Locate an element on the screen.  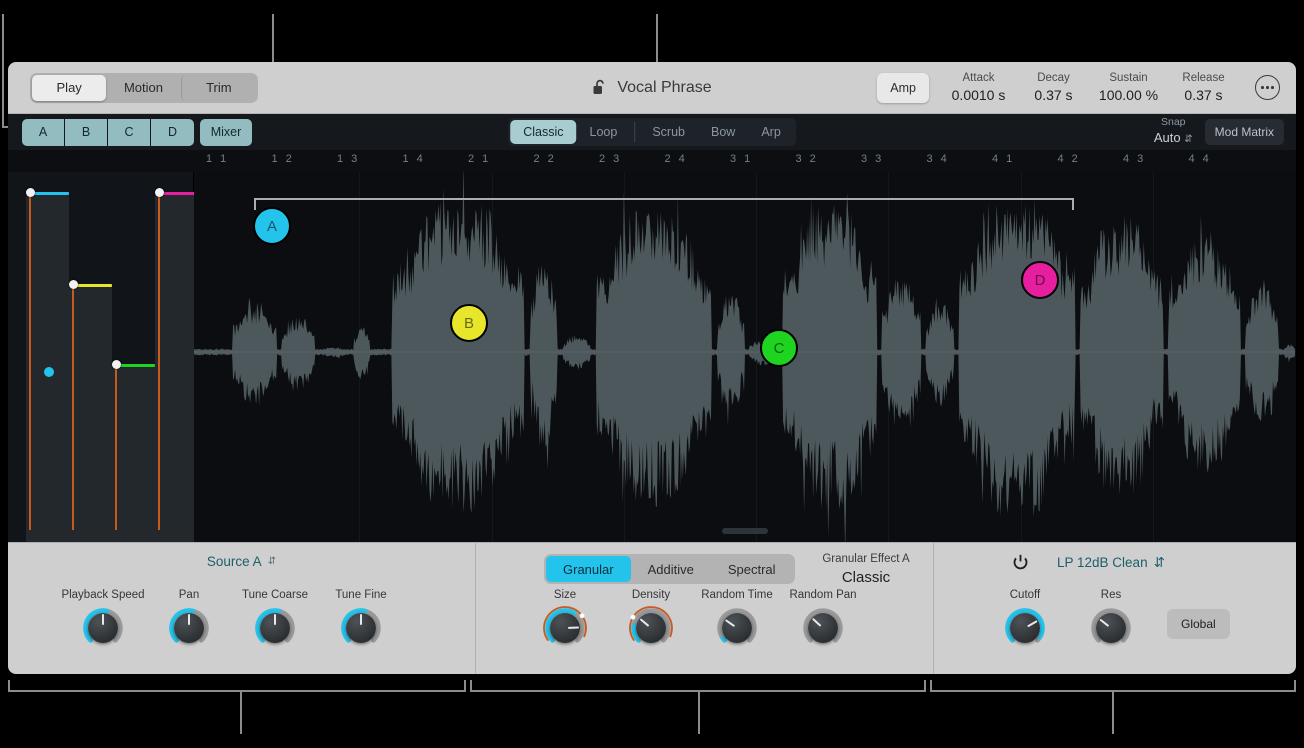
view-mode-segmented-control: Play Motion Trim is located at coordinates (144, 87).